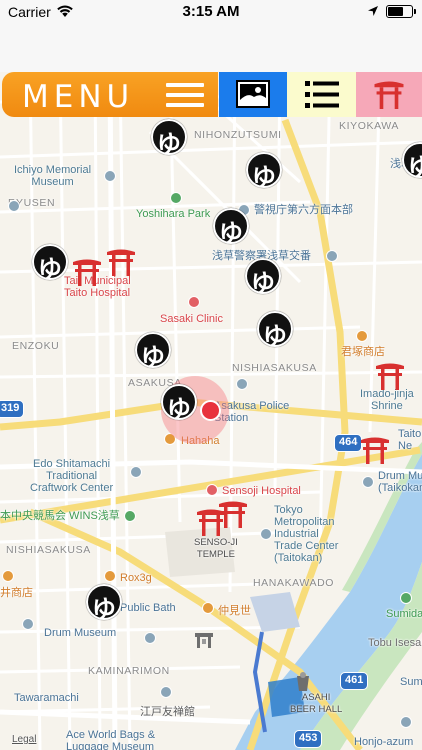 This screenshot has width=422, height=750. What do you see at coordinates (348, 443) in the screenshot?
I see `route-shield: 464` at bounding box center [348, 443].